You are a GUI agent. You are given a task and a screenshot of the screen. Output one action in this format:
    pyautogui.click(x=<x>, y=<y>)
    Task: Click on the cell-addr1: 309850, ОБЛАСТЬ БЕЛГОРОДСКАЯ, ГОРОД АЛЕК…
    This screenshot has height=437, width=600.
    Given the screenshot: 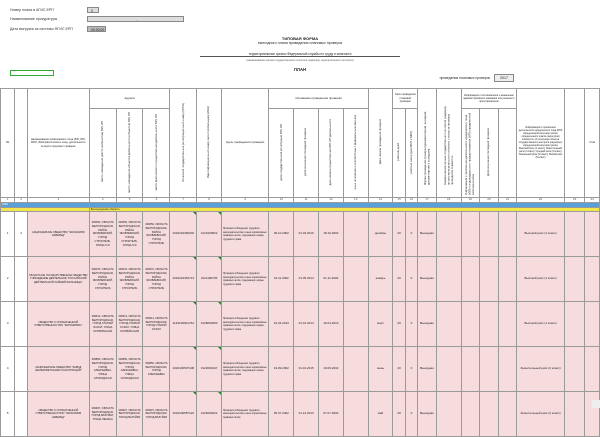 What is the action you would take?
    pyautogui.click(x=102, y=369)
    